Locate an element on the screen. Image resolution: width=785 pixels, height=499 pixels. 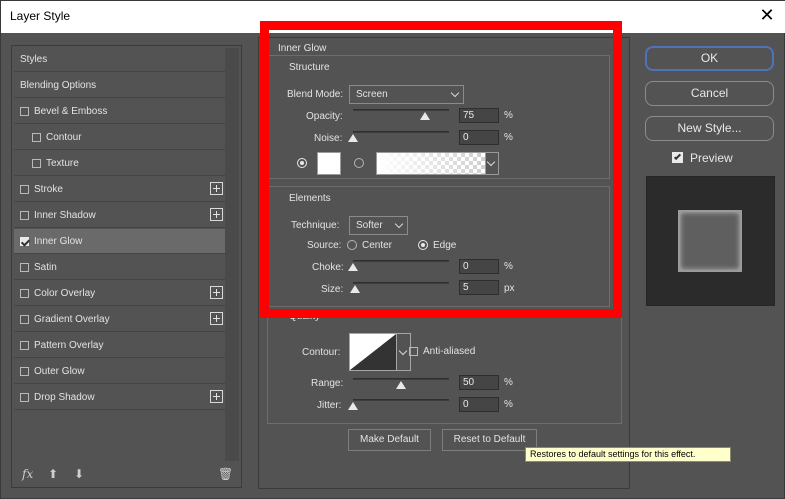
ok-button: OK is located at coordinates (709, 58).